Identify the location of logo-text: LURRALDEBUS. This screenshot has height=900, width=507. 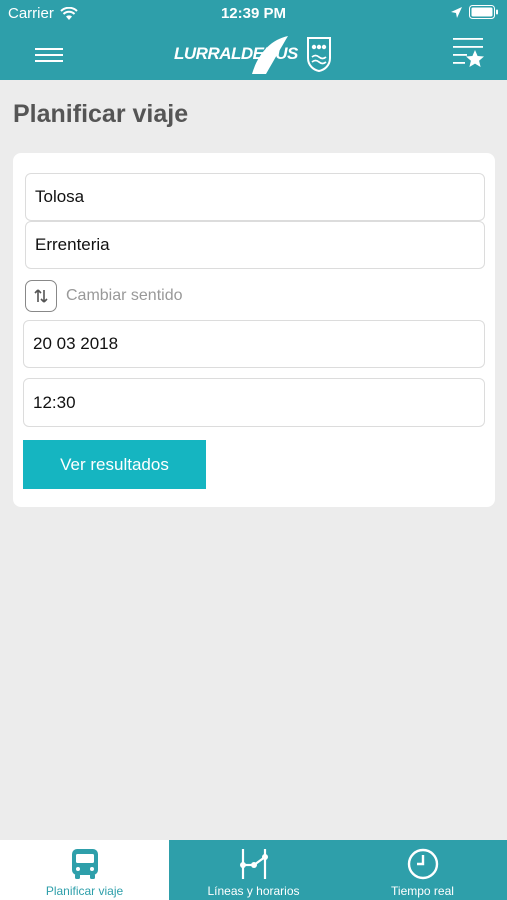
(236, 53).